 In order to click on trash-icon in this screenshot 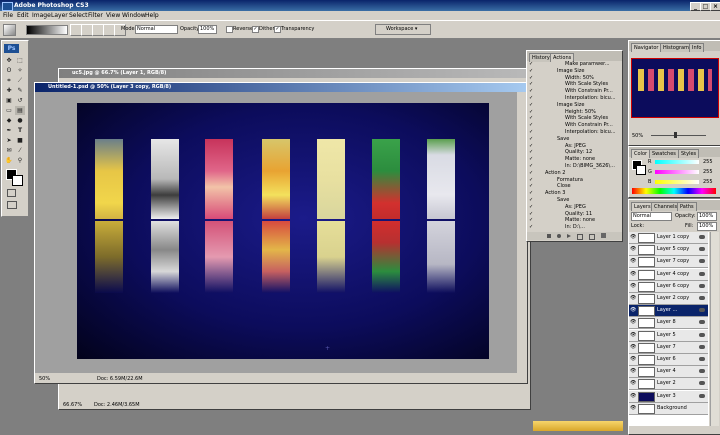, I will do `click(603, 235)`.